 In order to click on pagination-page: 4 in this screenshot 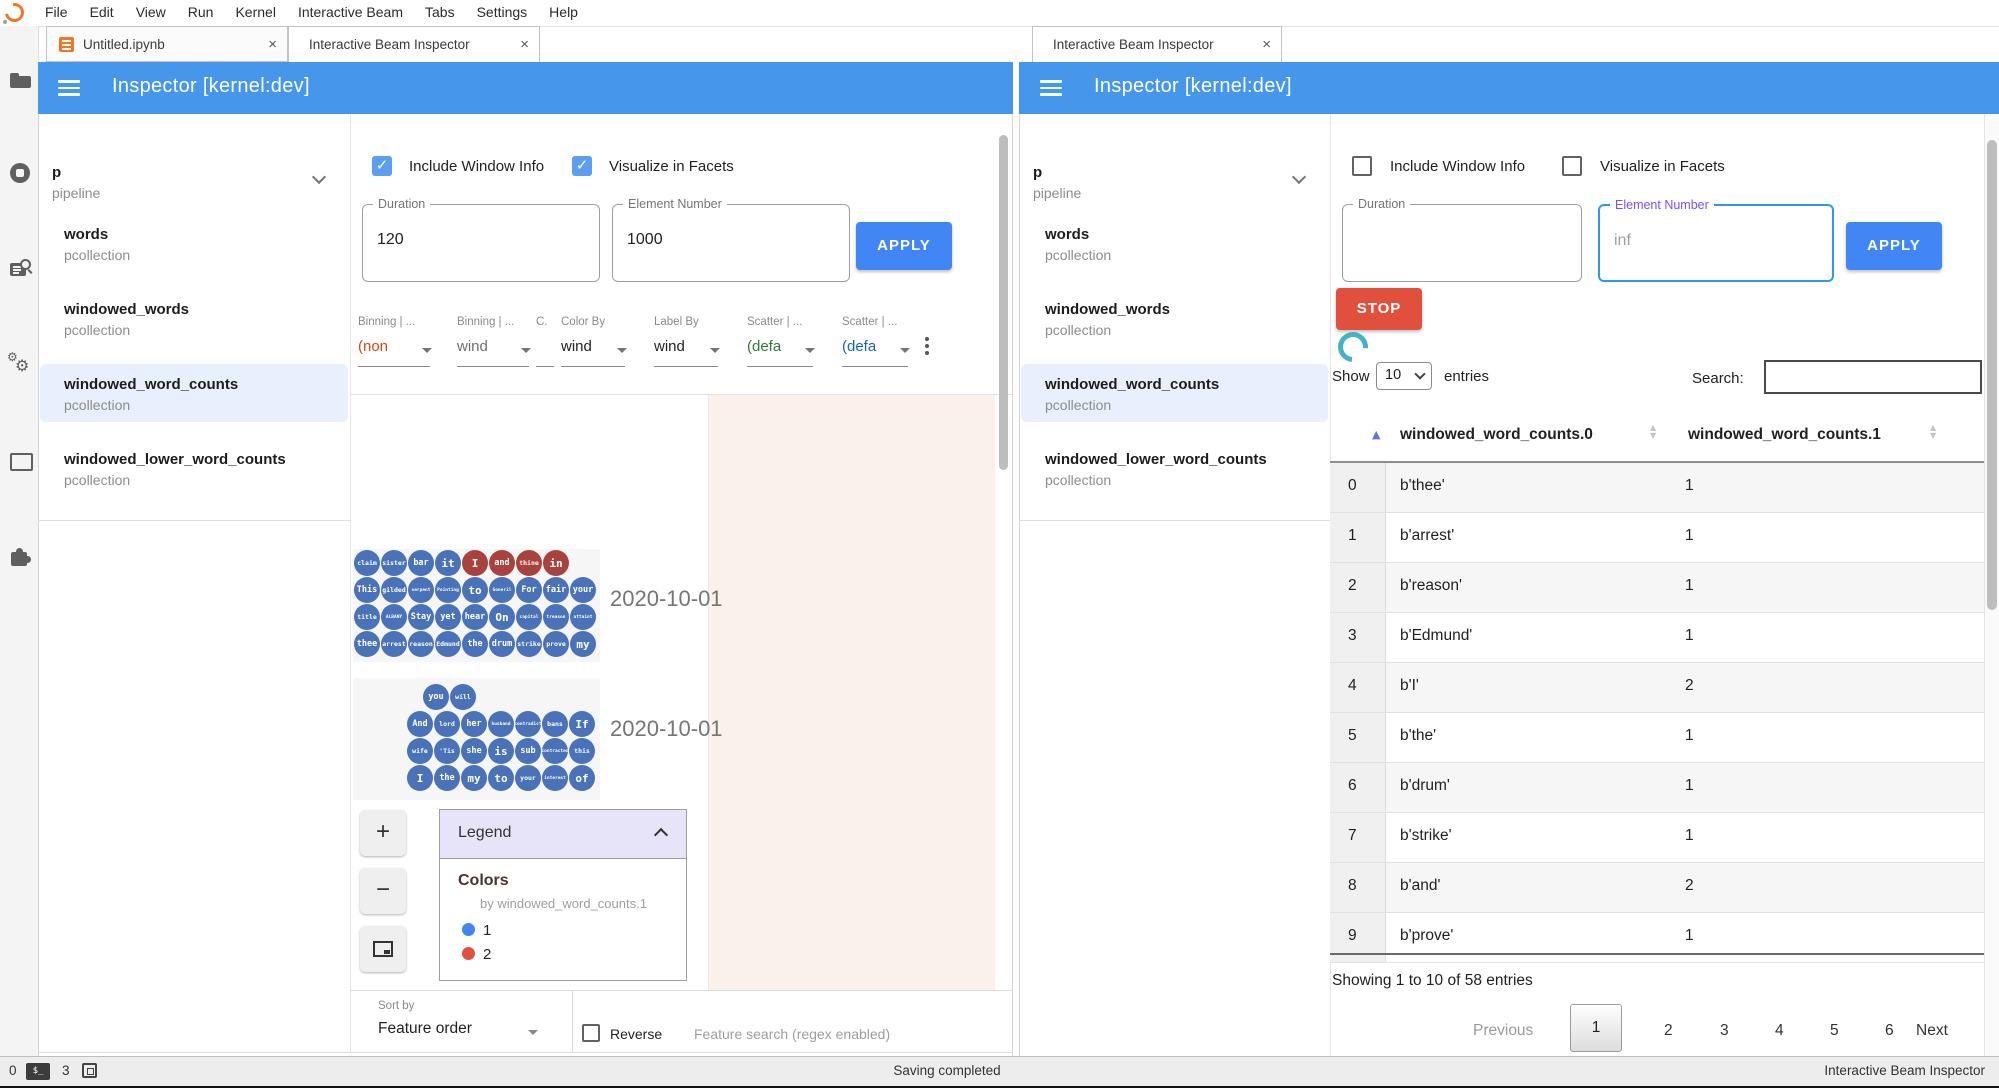, I will do `click(1779, 1031)`.